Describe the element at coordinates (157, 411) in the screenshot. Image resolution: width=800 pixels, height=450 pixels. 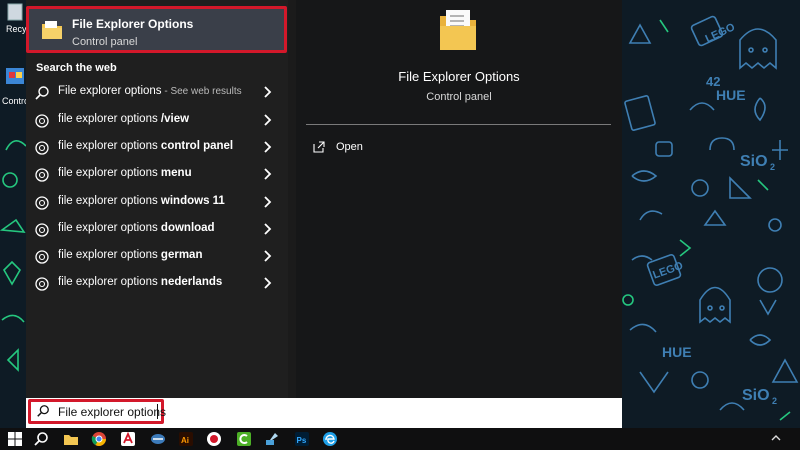
I see `text-caret` at that location.